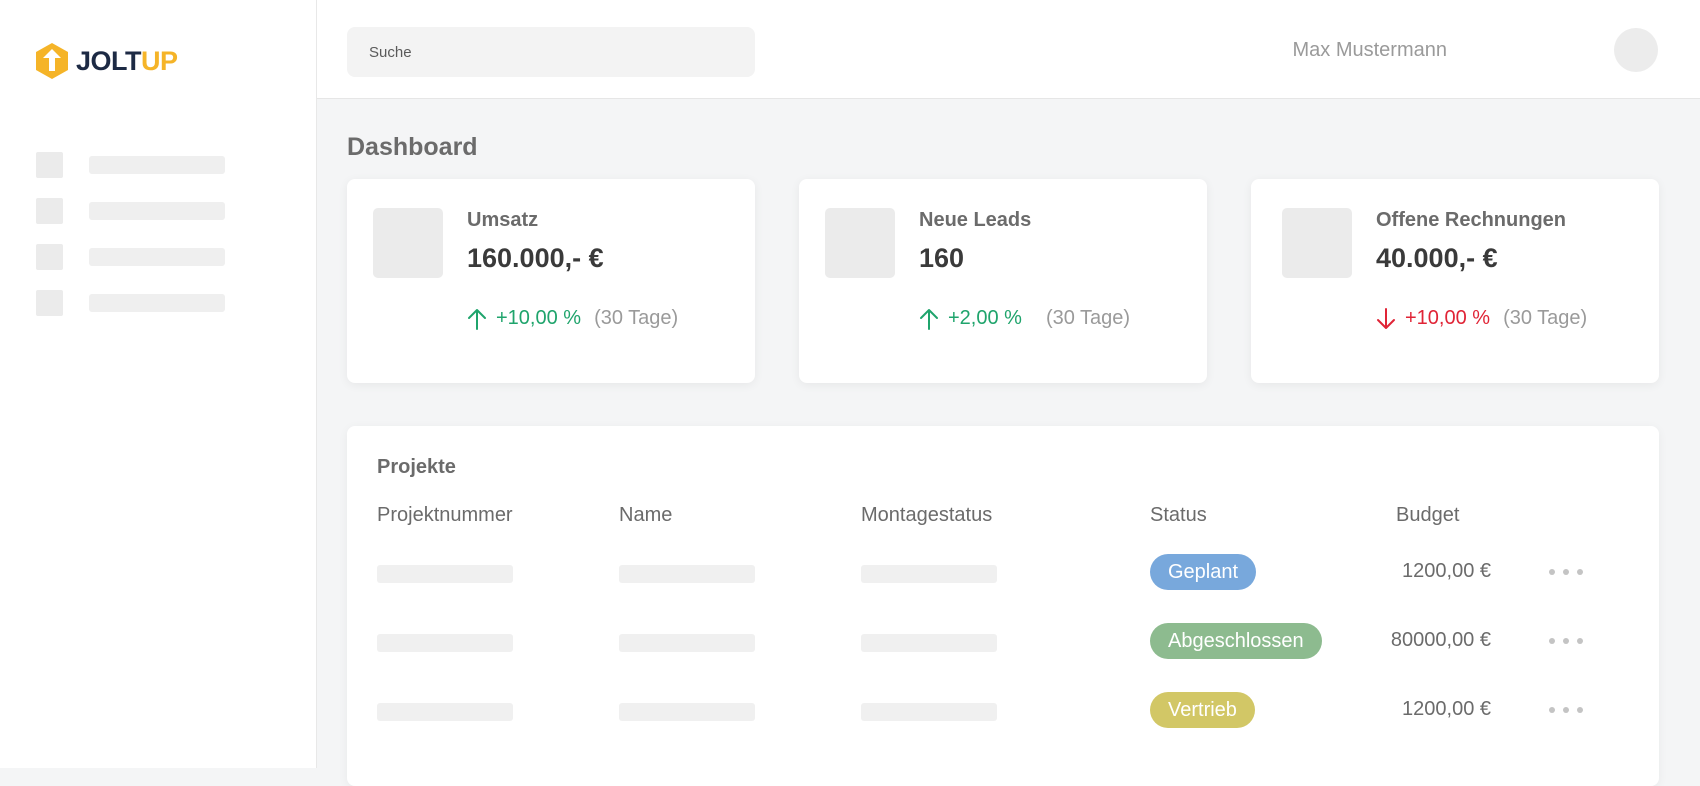 The width and height of the screenshot is (1700, 786). Describe the element at coordinates (1427, 515) in the screenshot. I see `column-header-budget: Budget` at that location.